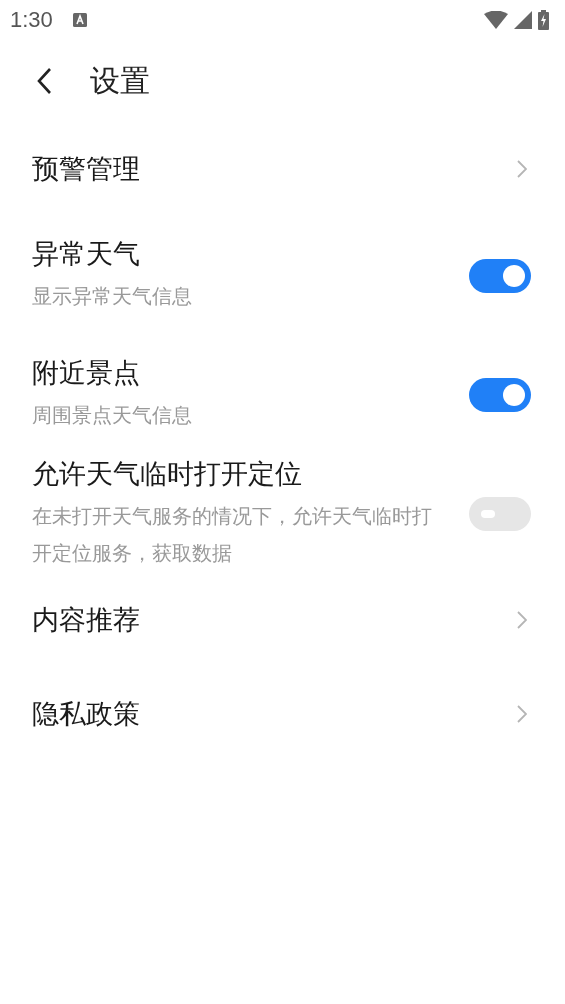 The height and width of the screenshot is (1004, 565). Describe the element at coordinates (86, 373) in the screenshot. I see `setting-title: 附近景点` at that location.